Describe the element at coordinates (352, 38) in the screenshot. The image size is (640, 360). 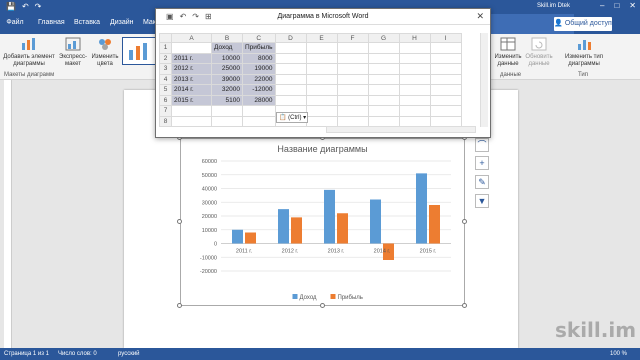
I see `col-header-f: F` at that location.